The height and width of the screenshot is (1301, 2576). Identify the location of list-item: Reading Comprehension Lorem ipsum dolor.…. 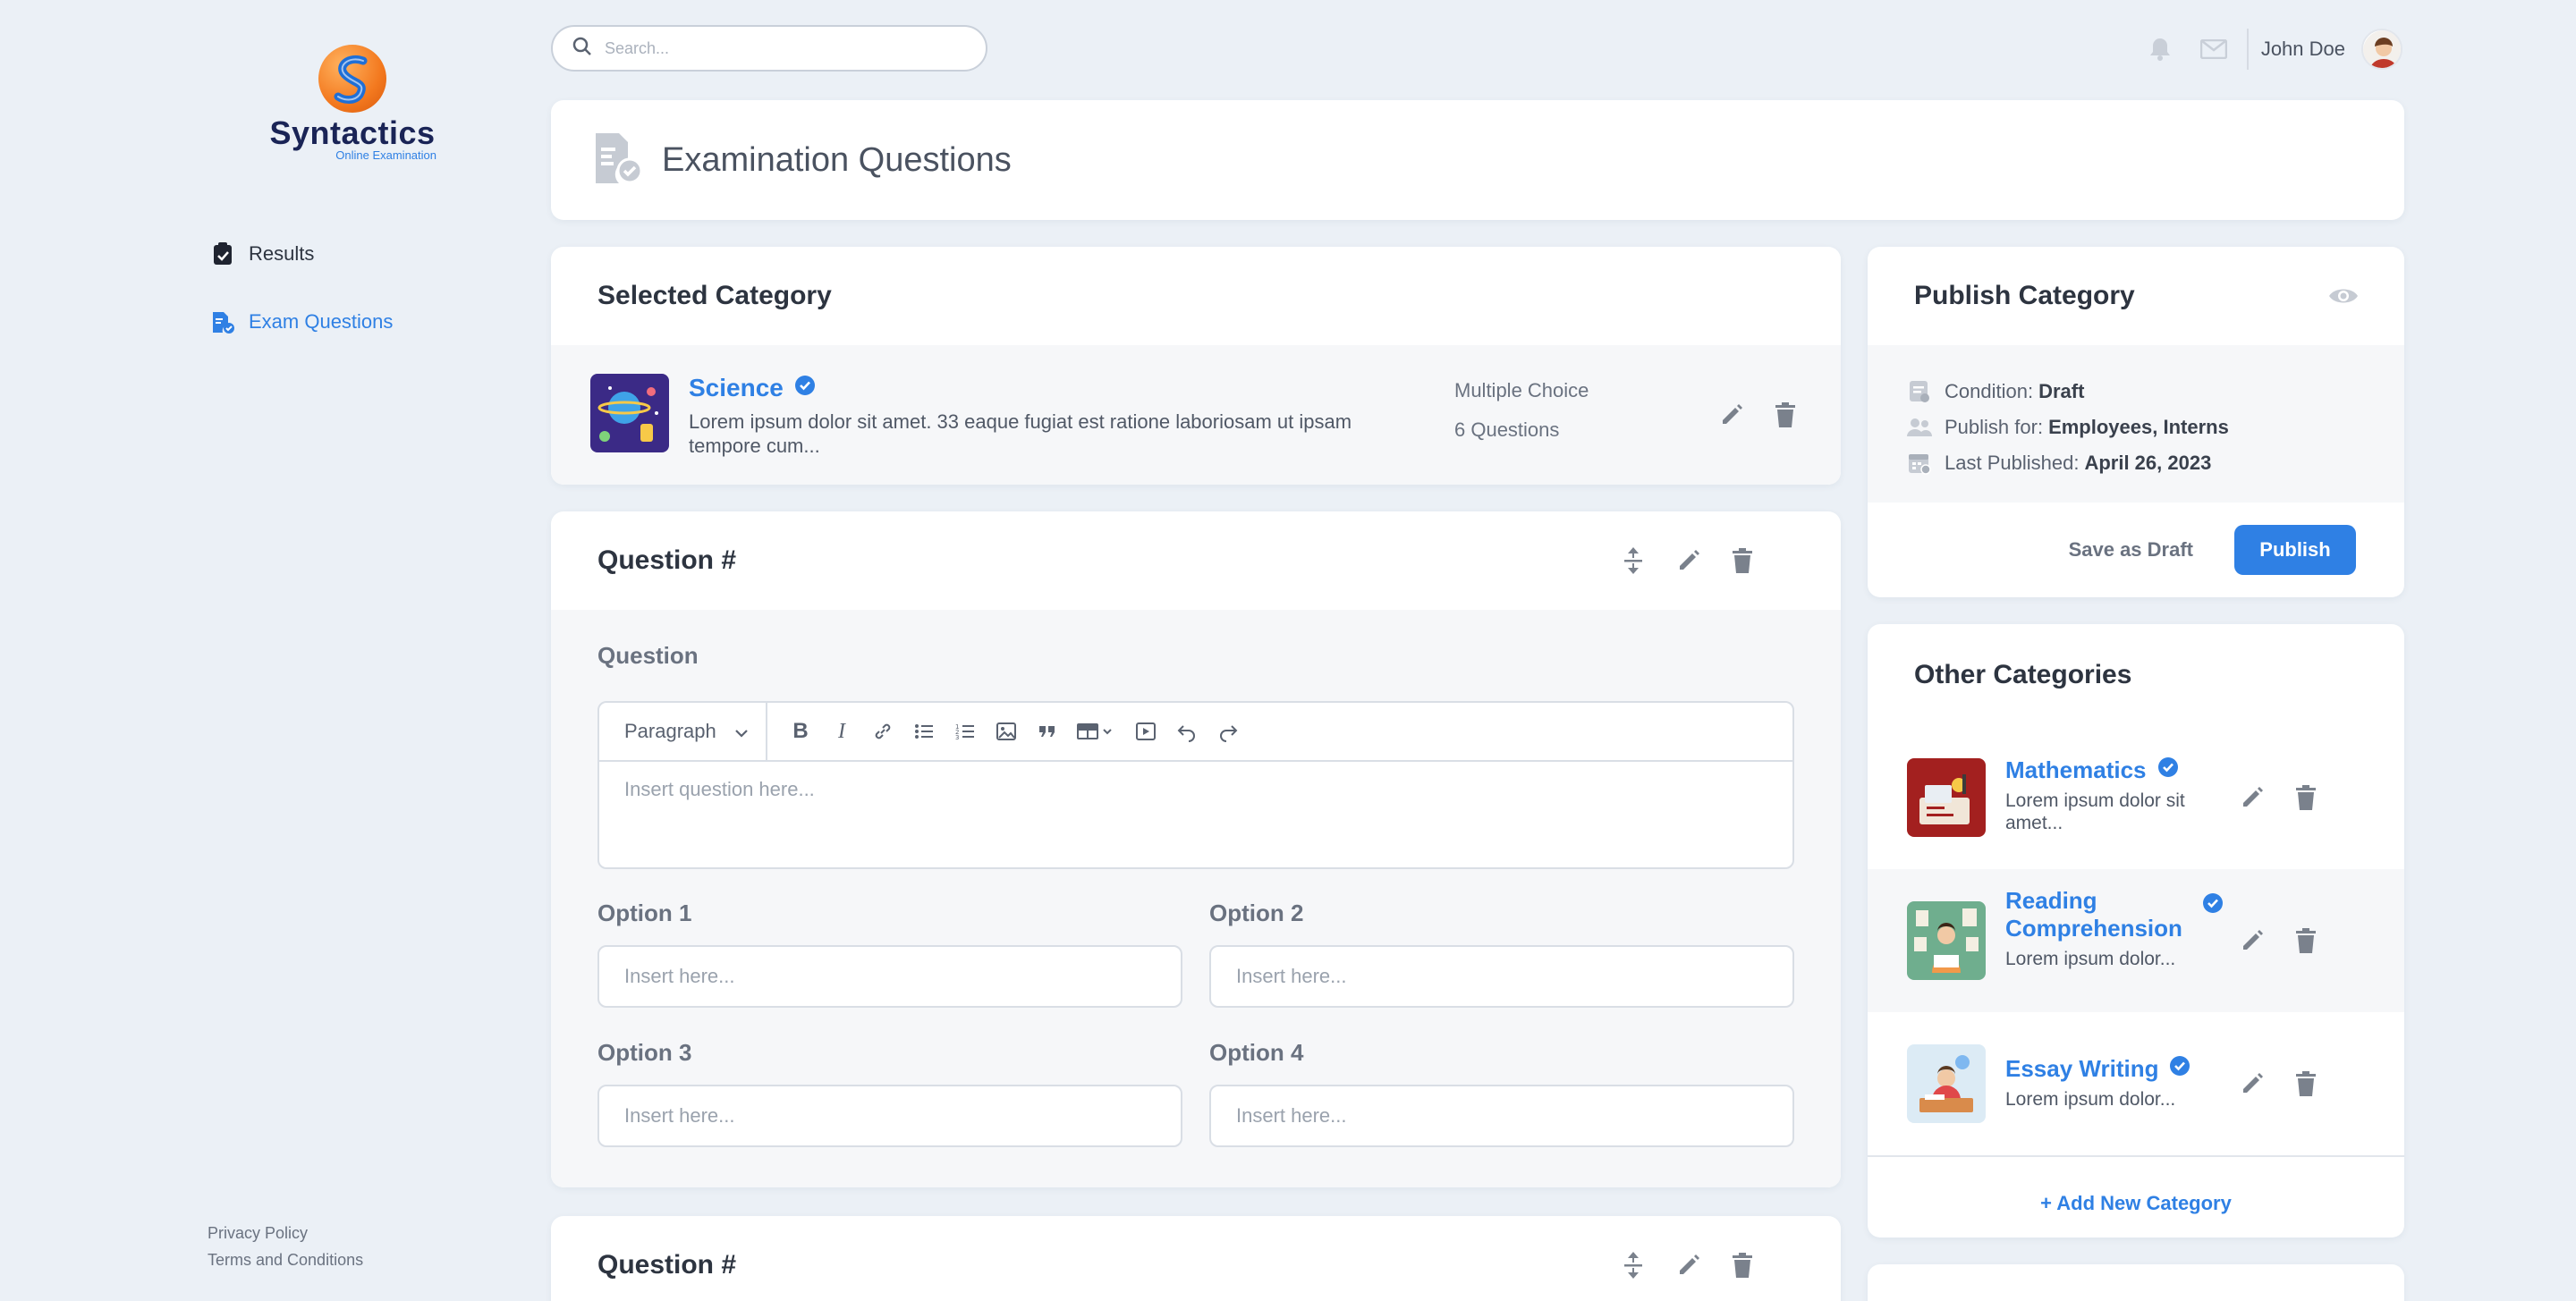
(2136, 941).